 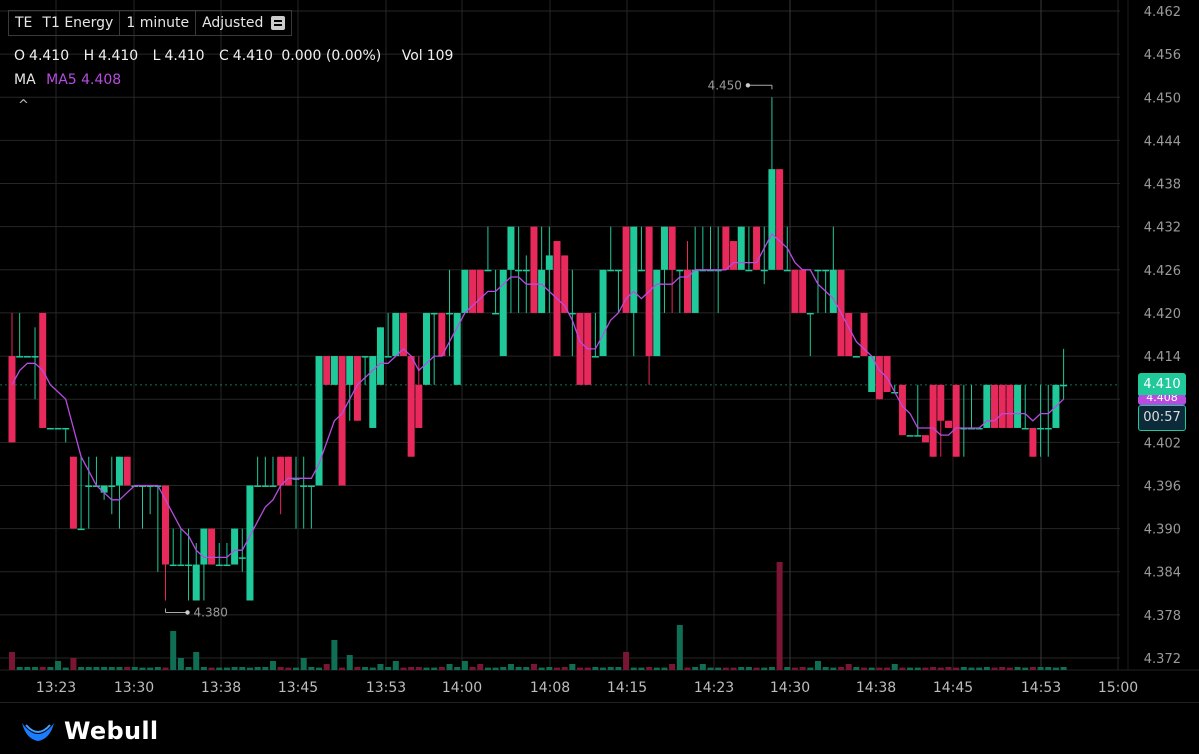 What do you see at coordinates (298, 688) in the screenshot?
I see `x-tick-label: 13:45` at bounding box center [298, 688].